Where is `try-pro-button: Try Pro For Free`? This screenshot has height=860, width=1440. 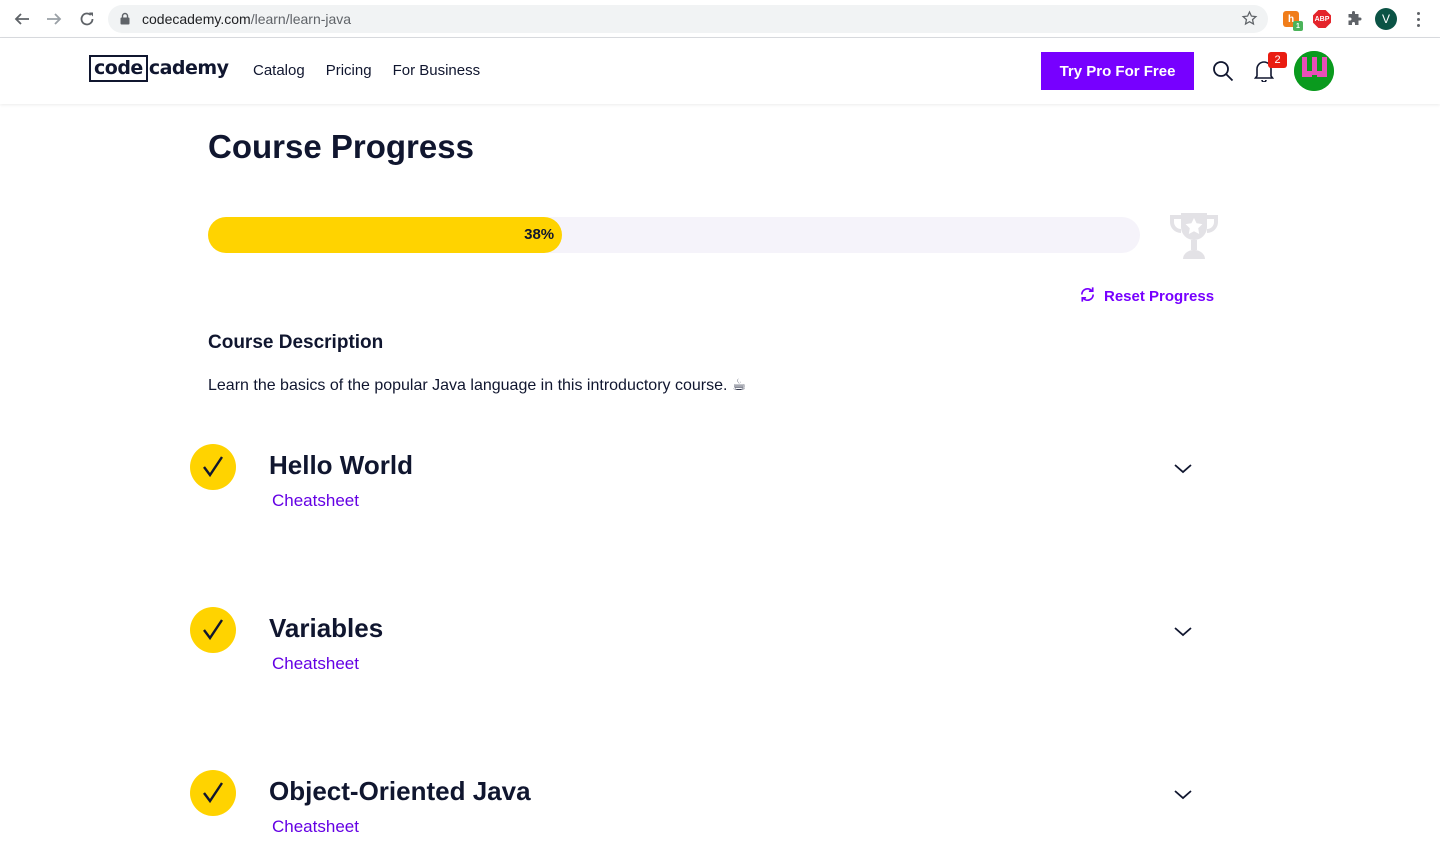
try-pro-button: Try Pro For Free is located at coordinates (1117, 71).